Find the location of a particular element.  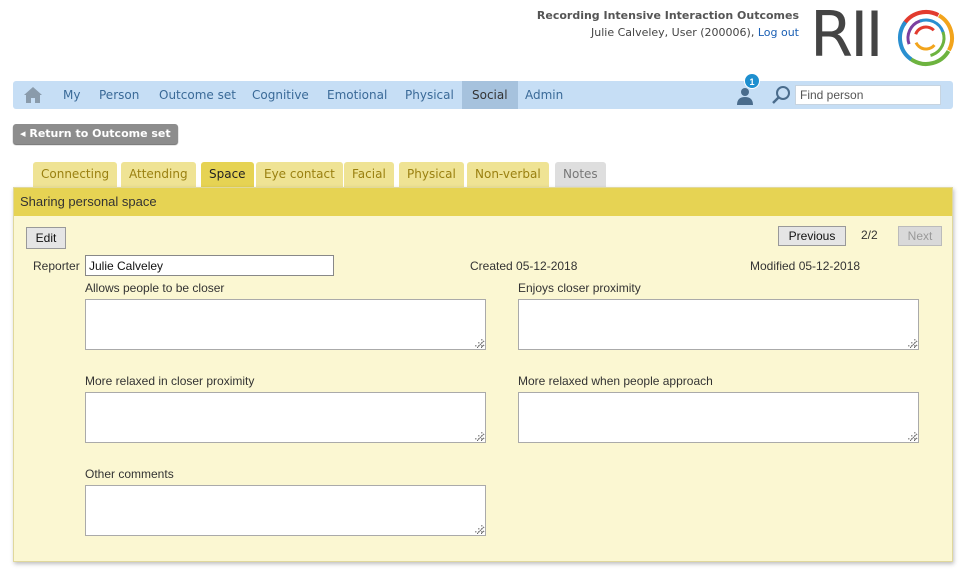

nav-admin: Admin is located at coordinates (544, 95).